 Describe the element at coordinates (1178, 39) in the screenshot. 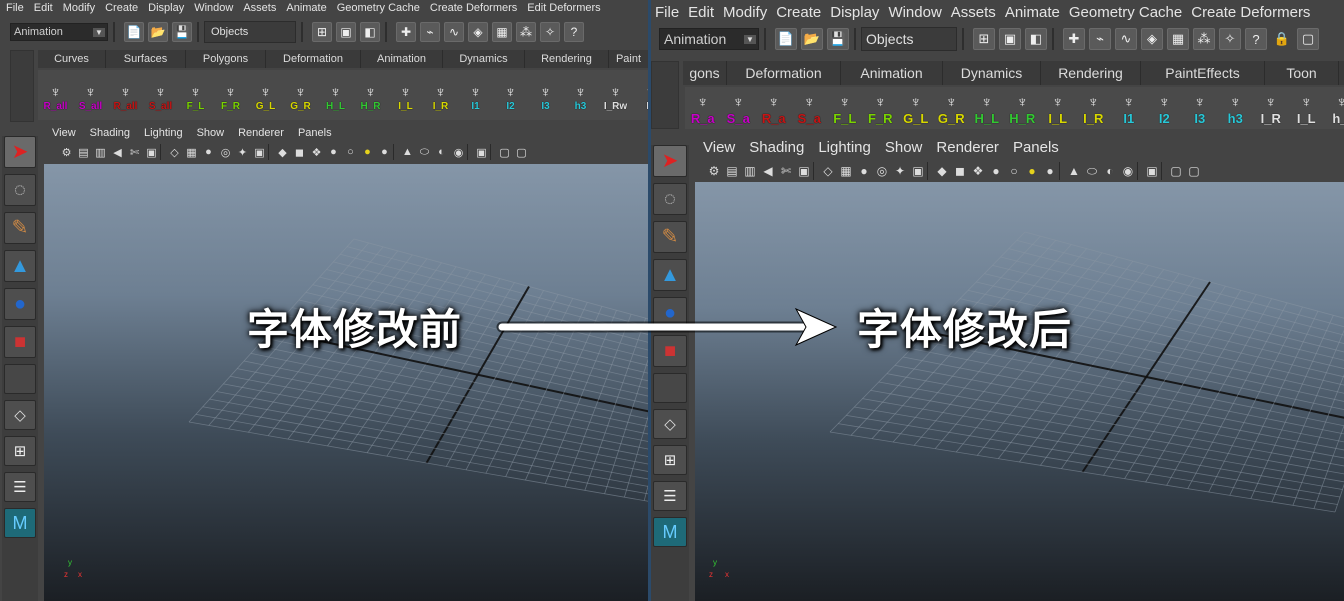

I see `snap-live-icon: ▦` at that location.